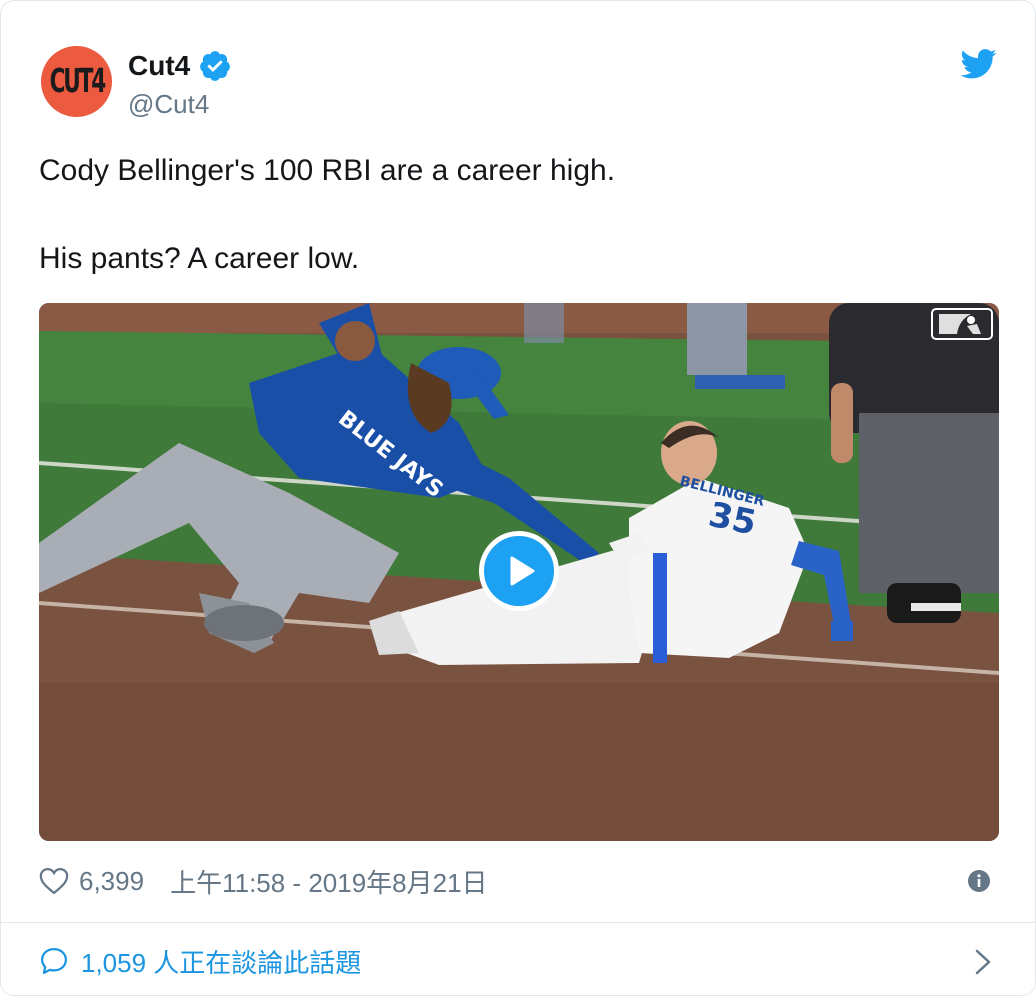  What do you see at coordinates (221, 962) in the screenshot?
I see `conversation-label: 1,059 人正在談論此話題` at bounding box center [221, 962].